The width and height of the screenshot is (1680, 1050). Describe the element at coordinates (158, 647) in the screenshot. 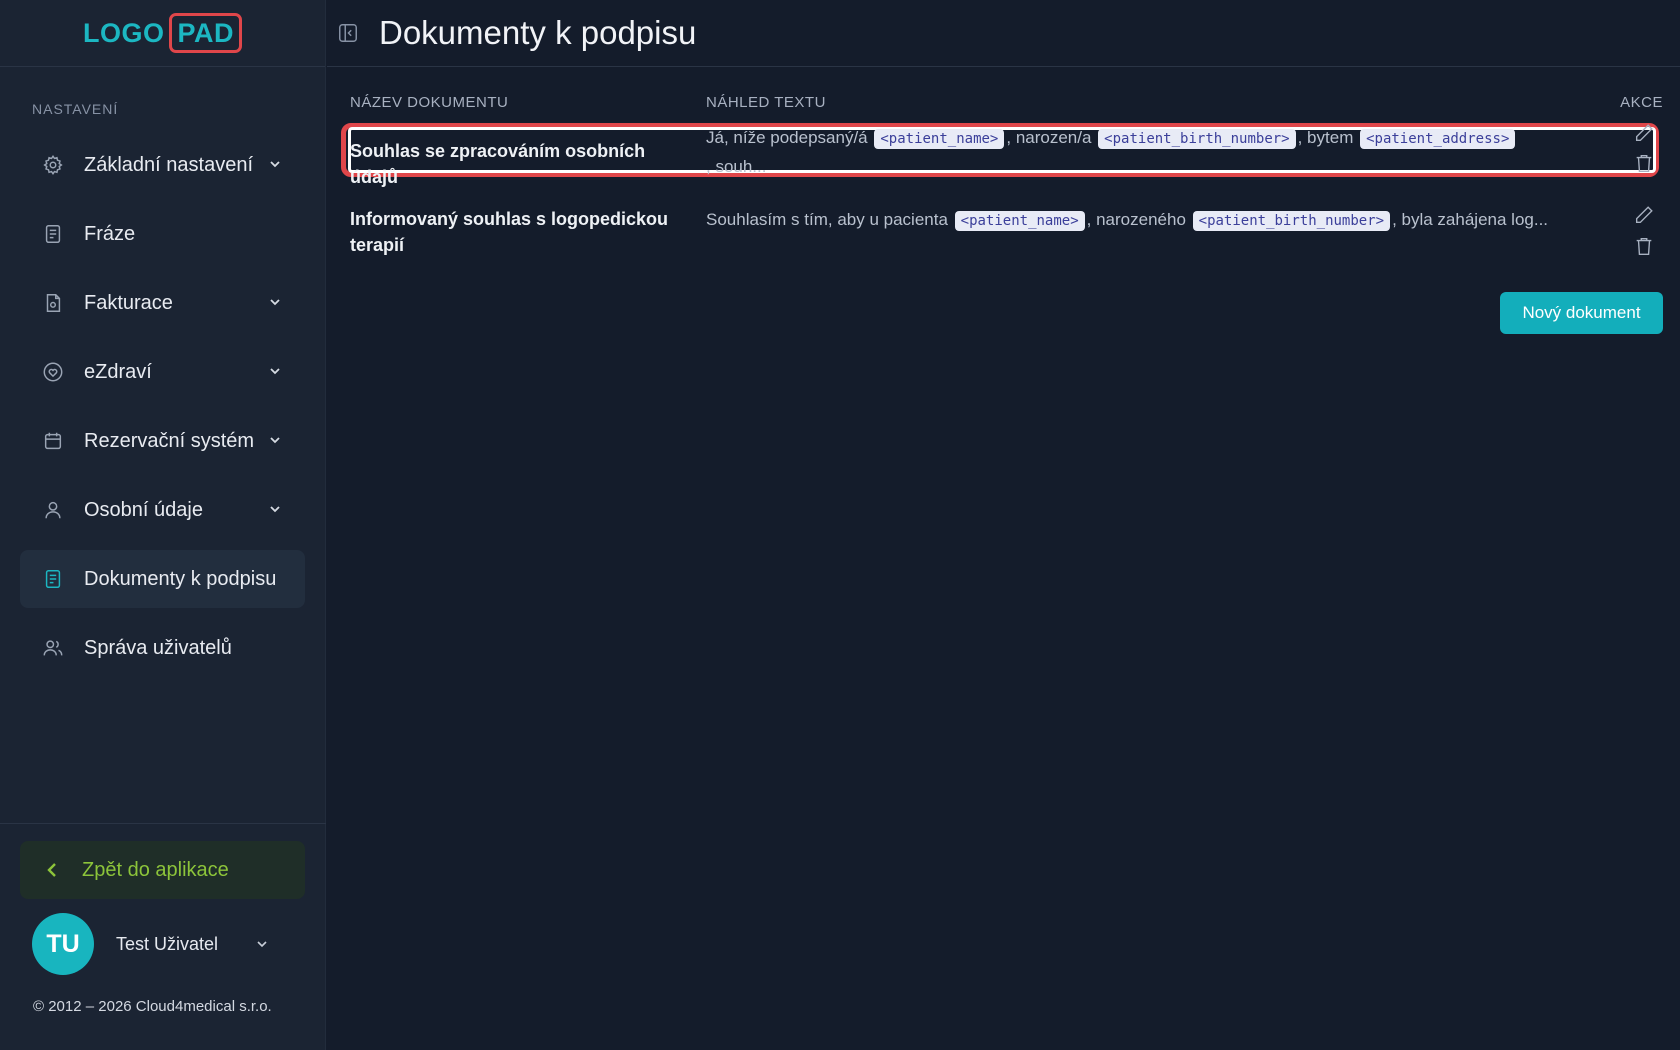

I see `sidebar-item-label: Správa uživatelů` at that location.